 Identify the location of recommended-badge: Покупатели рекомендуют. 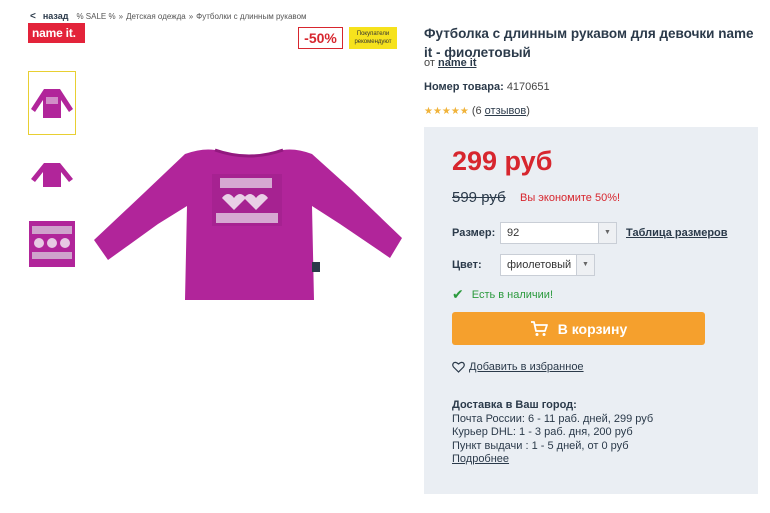
(373, 38).